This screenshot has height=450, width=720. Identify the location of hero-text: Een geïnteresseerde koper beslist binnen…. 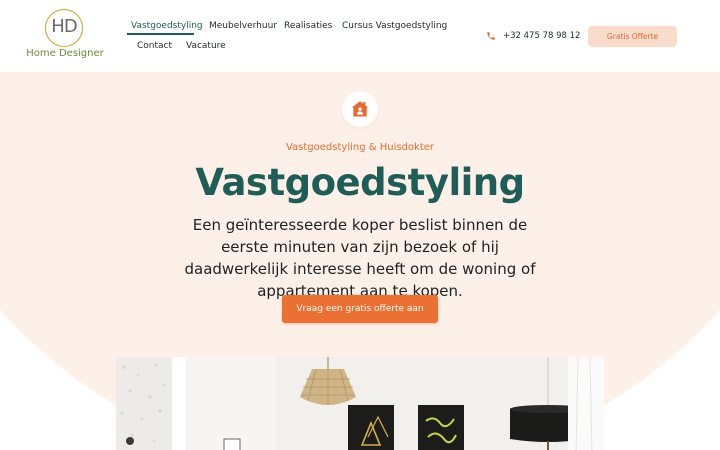
(360, 258).